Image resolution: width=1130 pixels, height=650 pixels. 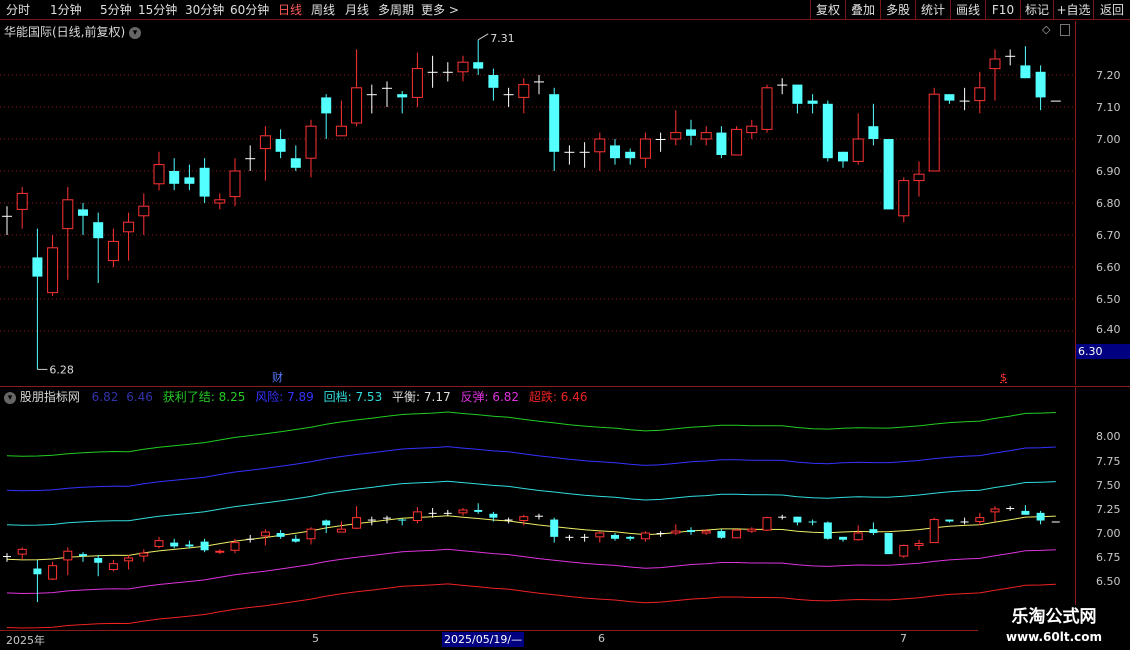 What do you see at coordinates (66, 10) in the screenshot?
I see `tab-1min: 1分钟` at bounding box center [66, 10].